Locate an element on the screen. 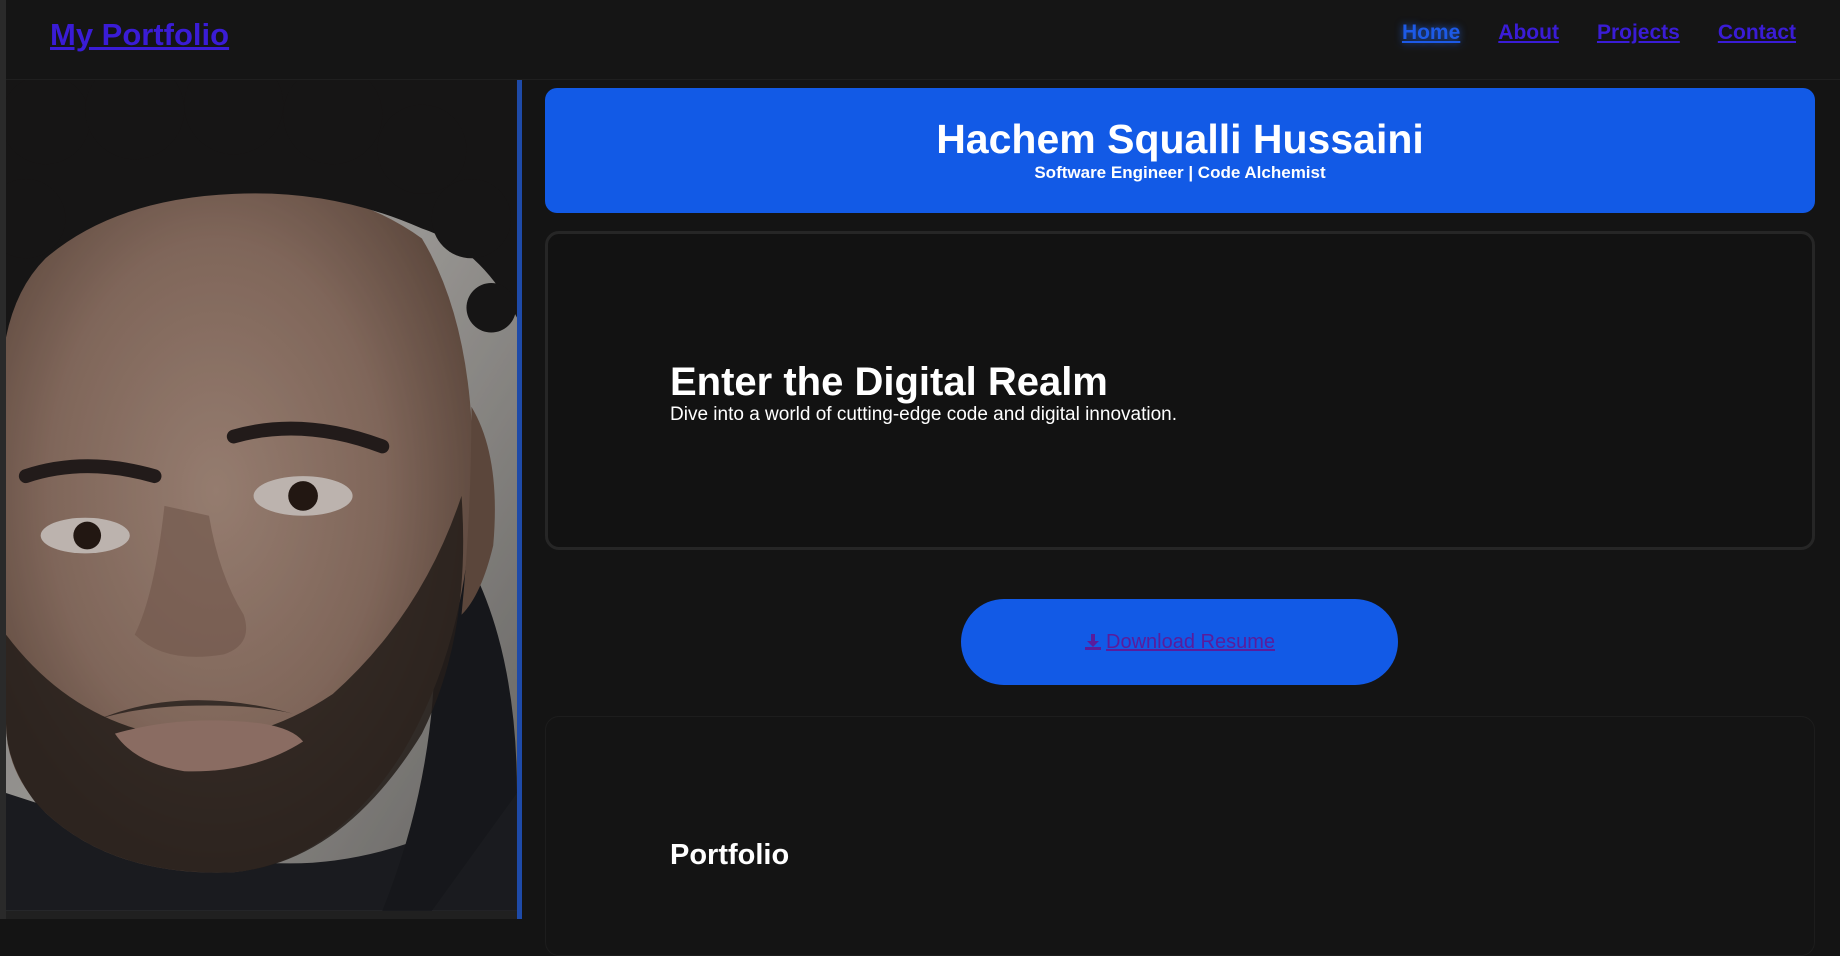 Image resolution: width=1840 pixels, height=956 pixels. nav-links: Home About Projects Contact is located at coordinates (1599, 33).